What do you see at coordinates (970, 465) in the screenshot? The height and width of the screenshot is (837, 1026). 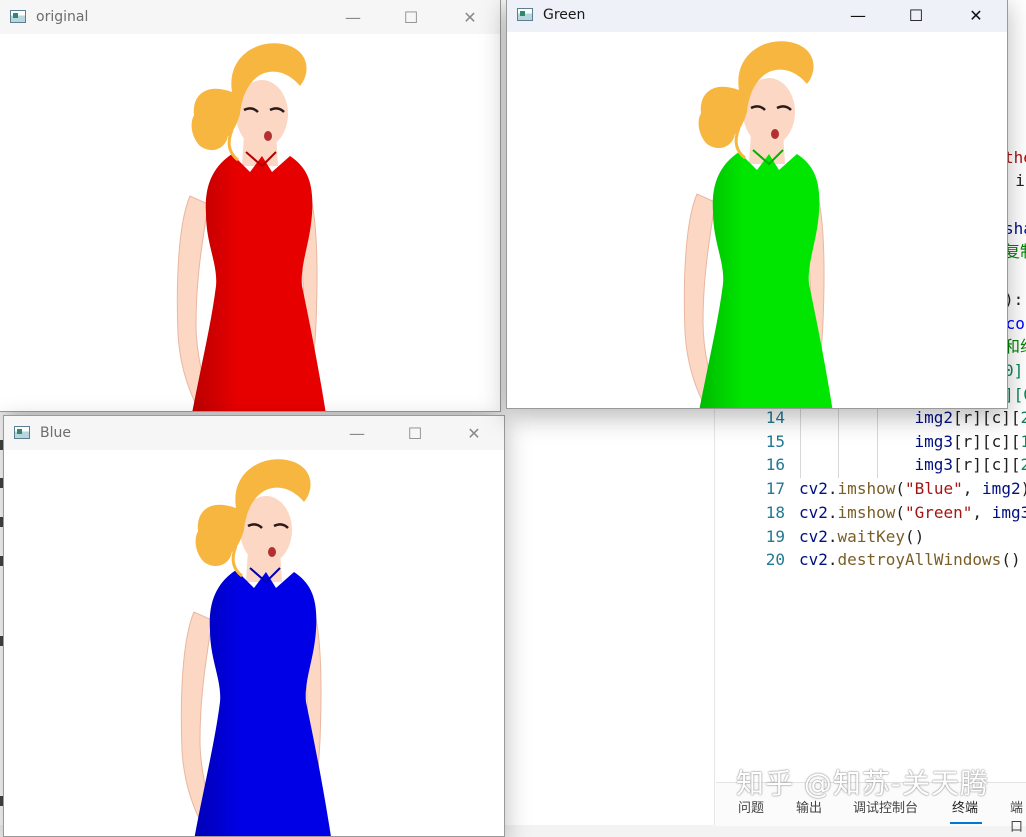 I see `code-text: img3[r][c][2` at bounding box center [970, 465].